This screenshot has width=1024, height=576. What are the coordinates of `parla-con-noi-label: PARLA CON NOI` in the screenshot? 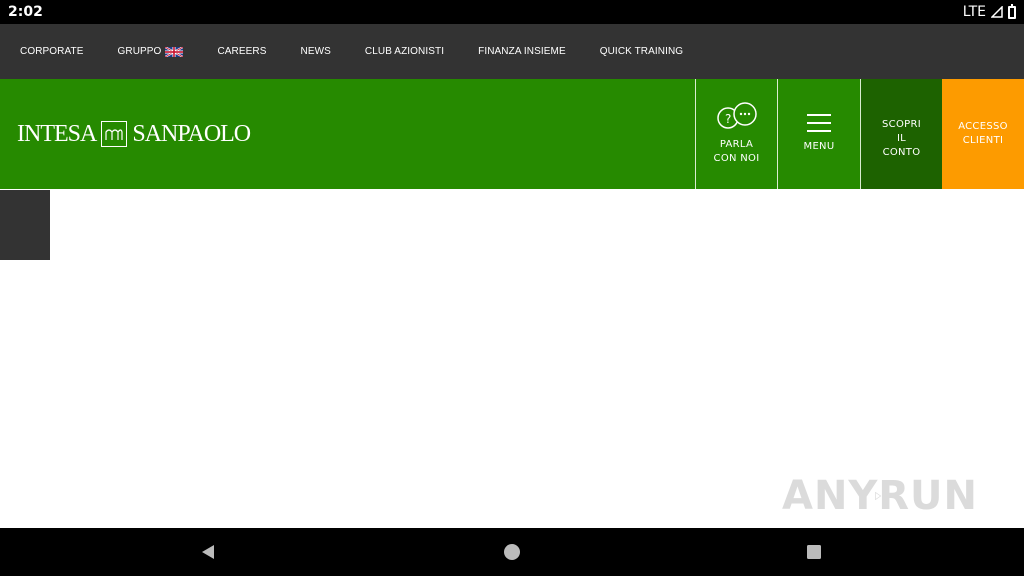 It's located at (736, 151).